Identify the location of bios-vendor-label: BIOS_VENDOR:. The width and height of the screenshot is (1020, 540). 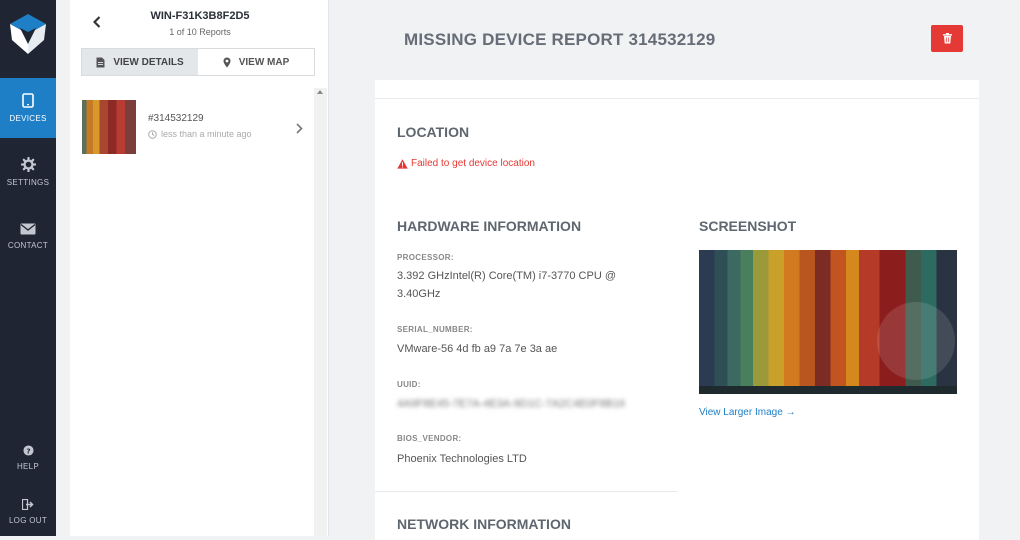
(429, 438).